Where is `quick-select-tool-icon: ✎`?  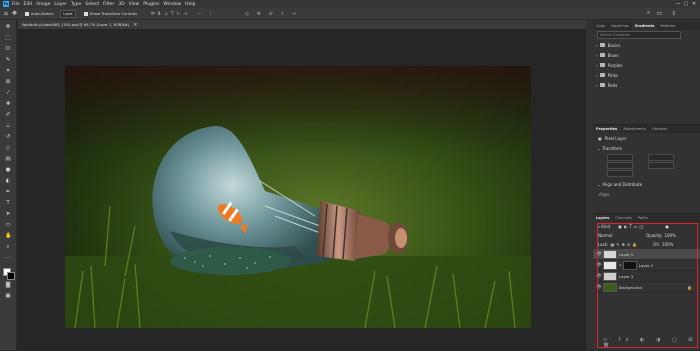 quick-select-tool-icon: ✎ is located at coordinates (8, 60).